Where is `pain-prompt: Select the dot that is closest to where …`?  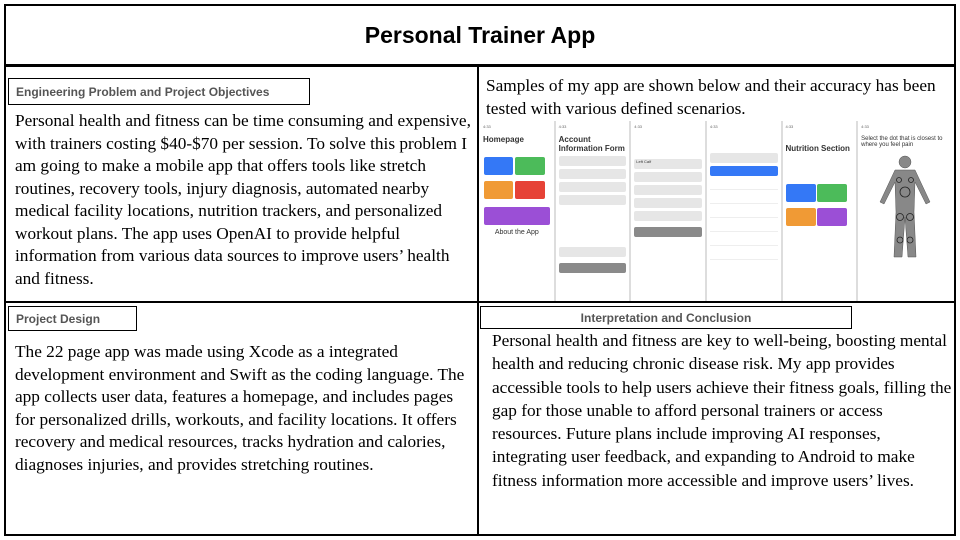
pain-prompt: Select the dot that is closest to where … is located at coordinates (902, 142).